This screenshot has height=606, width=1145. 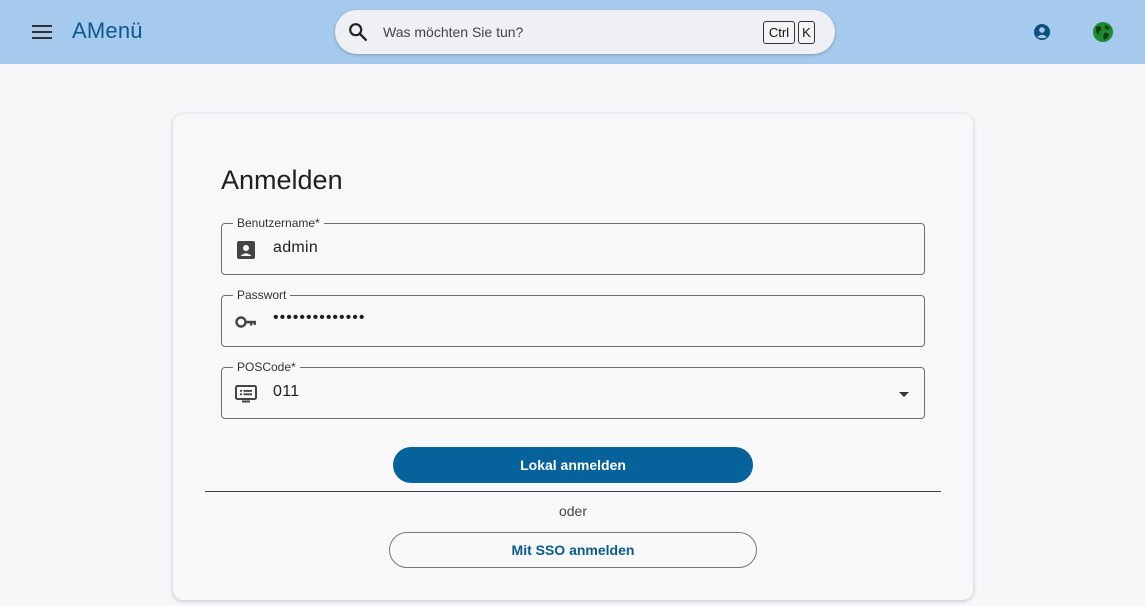 What do you see at coordinates (245, 322) in the screenshot?
I see `key-icon` at bounding box center [245, 322].